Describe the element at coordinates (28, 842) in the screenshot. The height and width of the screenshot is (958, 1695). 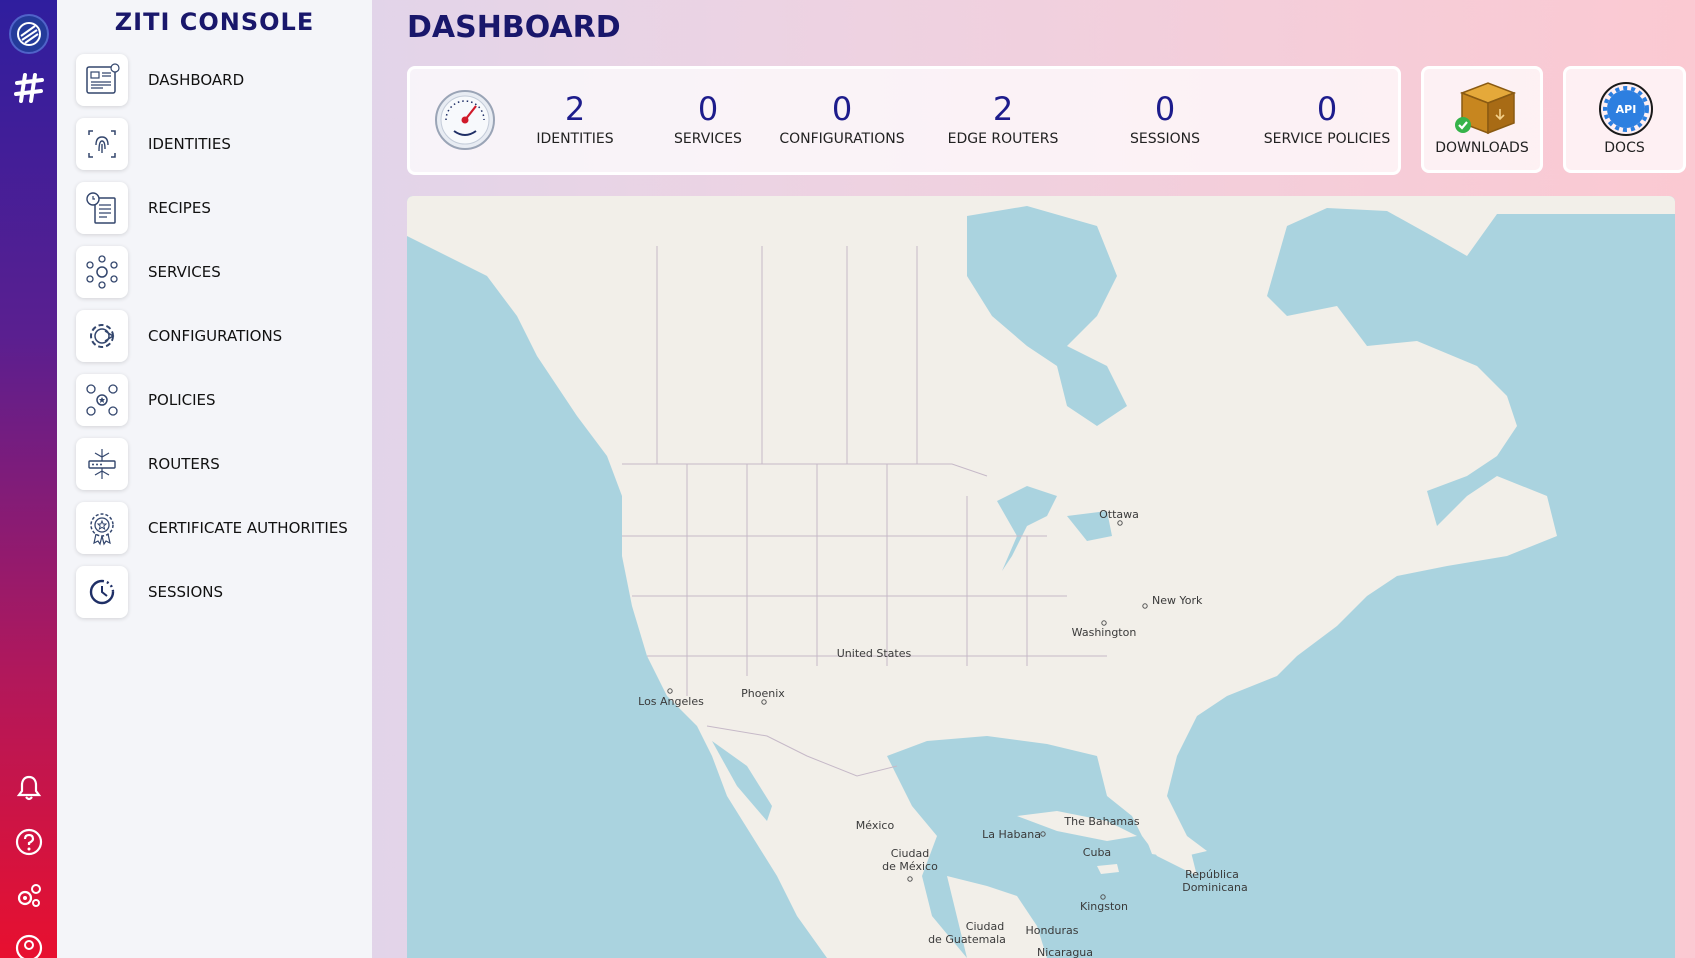
I see `help-icon` at that location.